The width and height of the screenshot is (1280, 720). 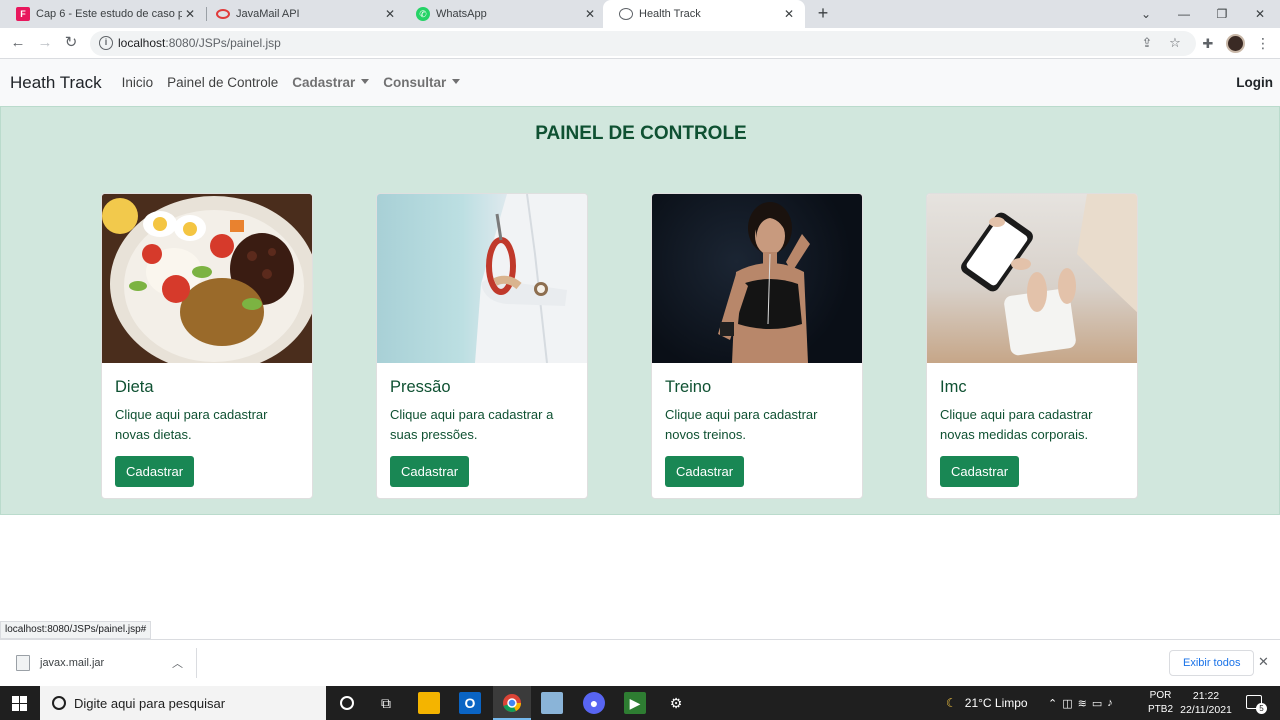 I want to click on download-item: javax.mail.jar, so click(x=60, y=663).